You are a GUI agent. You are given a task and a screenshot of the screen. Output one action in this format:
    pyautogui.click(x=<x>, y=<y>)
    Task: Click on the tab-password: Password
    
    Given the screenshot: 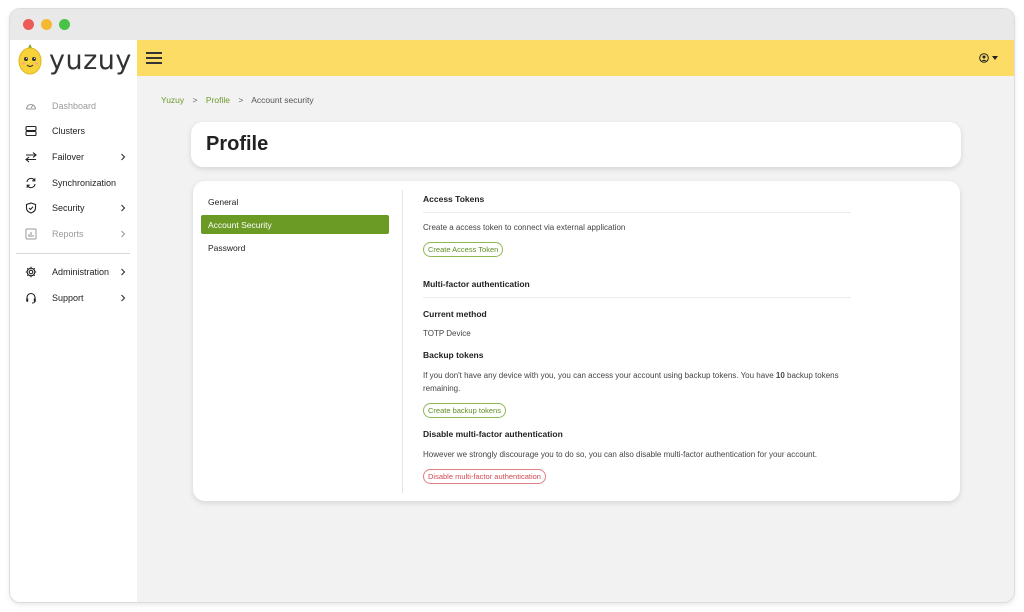 What is the action you would take?
    pyautogui.click(x=295, y=247)
    